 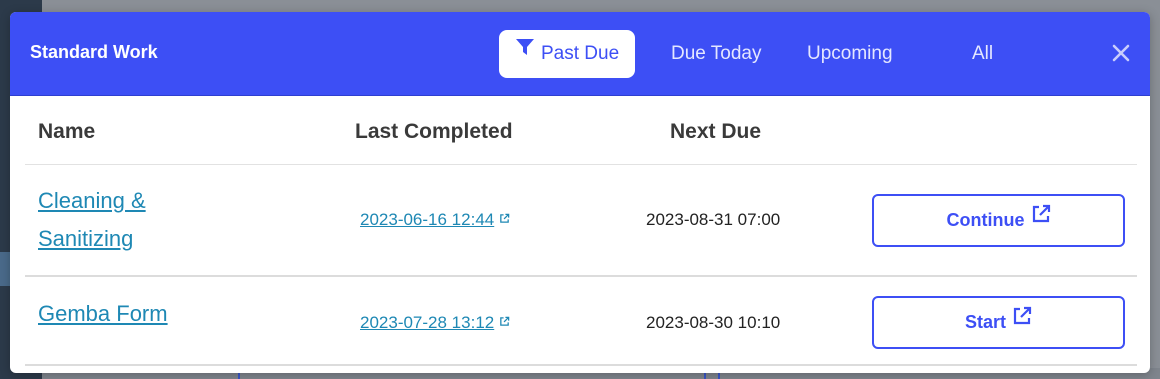 What do you see at coordinates (581, 164) in the screenshot?
I see `header-divider` at bounding box center [581, 164].